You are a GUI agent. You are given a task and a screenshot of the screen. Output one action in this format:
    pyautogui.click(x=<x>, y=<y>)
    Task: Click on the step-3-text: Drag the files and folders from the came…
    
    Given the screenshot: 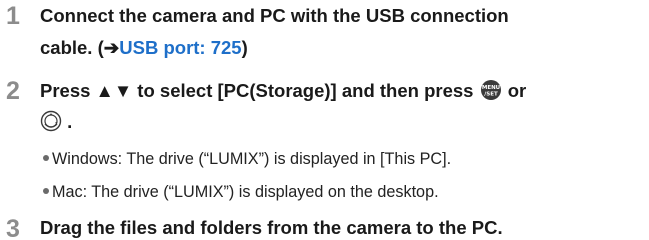 What is the action you would take?
    pyautogui.click(x=271, y=227)
    